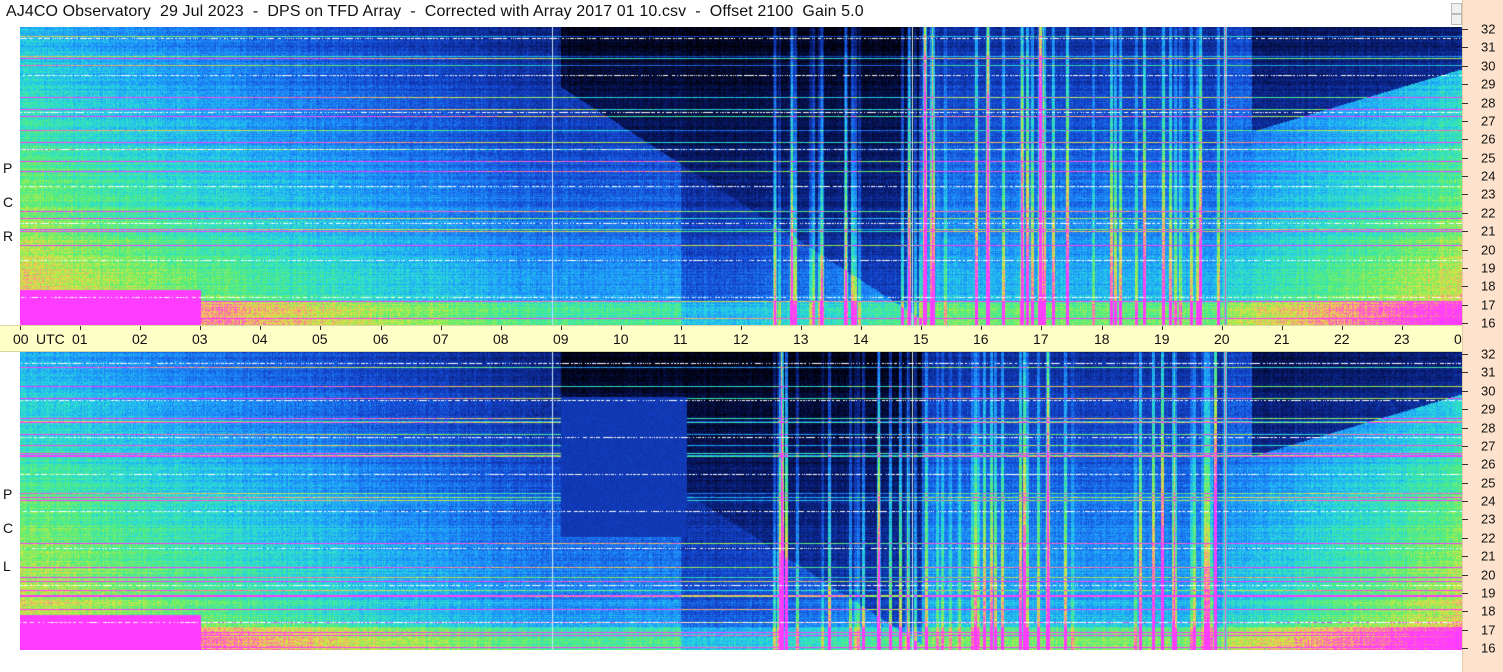 The height and width of the screenshot is (672, 1503). Describe the element at coordinates (921, 339) in the screenshot. I see `time-label-16: 15` at that location.